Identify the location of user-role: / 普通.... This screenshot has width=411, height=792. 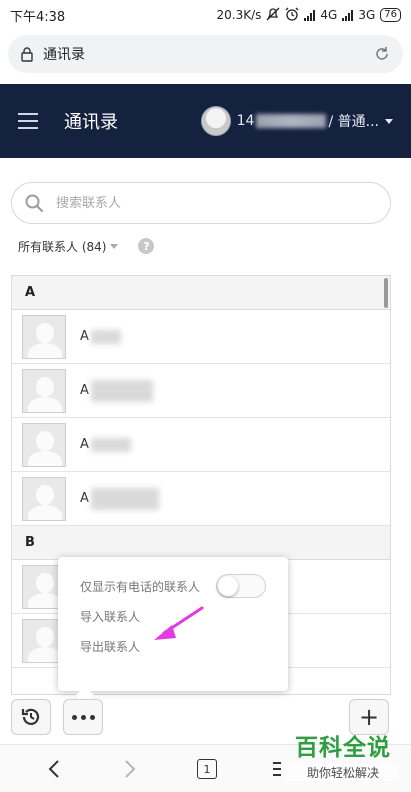
(353, 122).